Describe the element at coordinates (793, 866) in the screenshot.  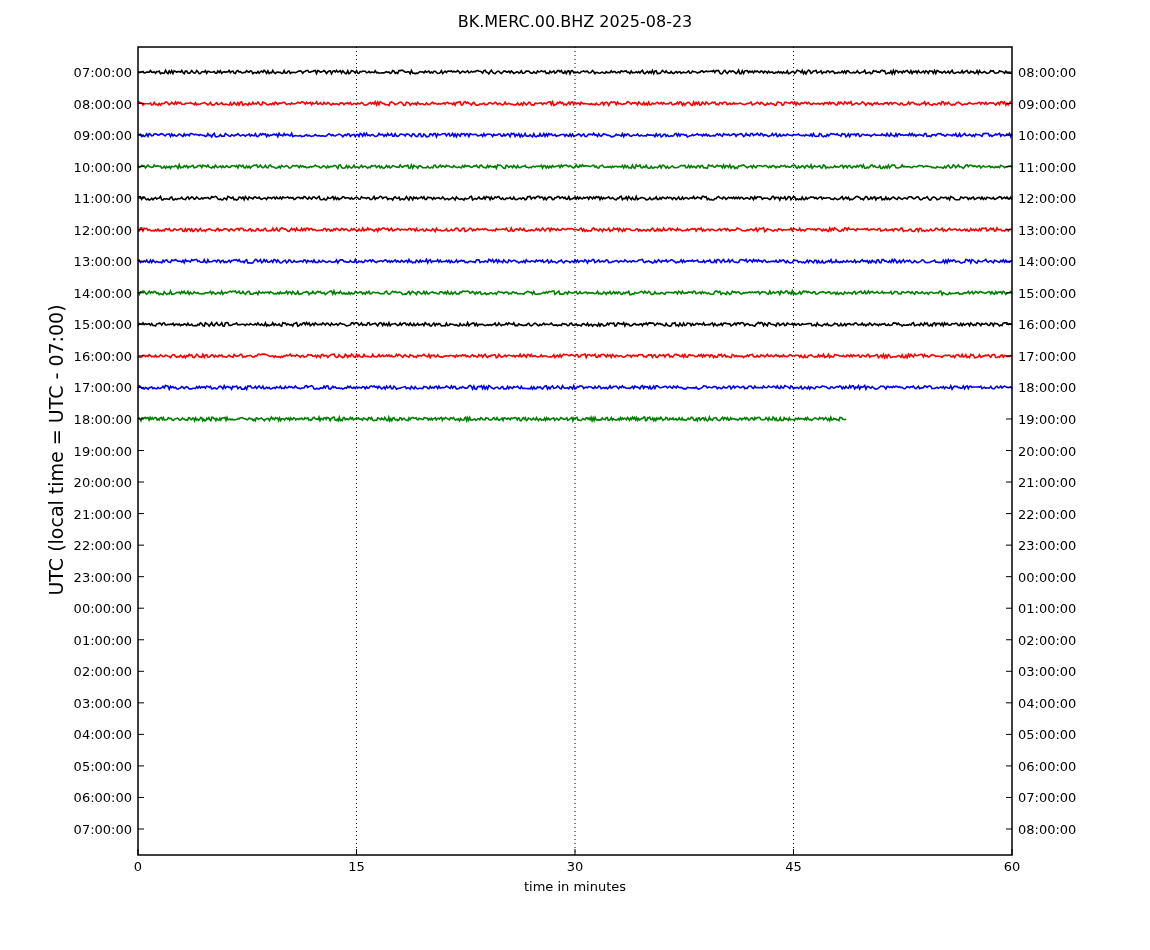
I see `minute-tick-label: 45` at that location.